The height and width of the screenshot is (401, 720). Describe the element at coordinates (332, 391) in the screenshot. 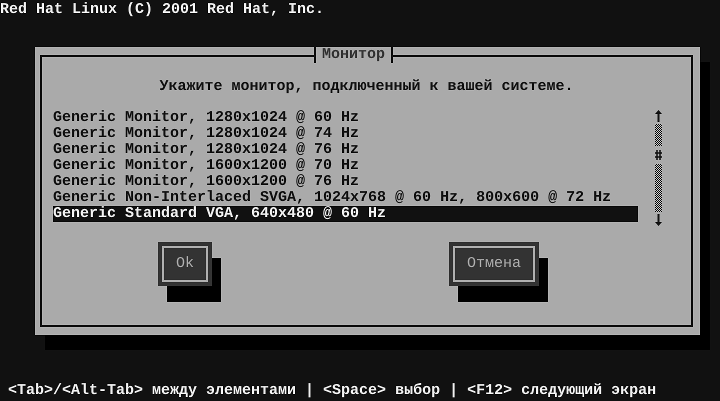

I see `status-bar-text: <Tab>/<Alt-Tab> между элементами | <Space> выбор | <F12> следующий экран` at that location.